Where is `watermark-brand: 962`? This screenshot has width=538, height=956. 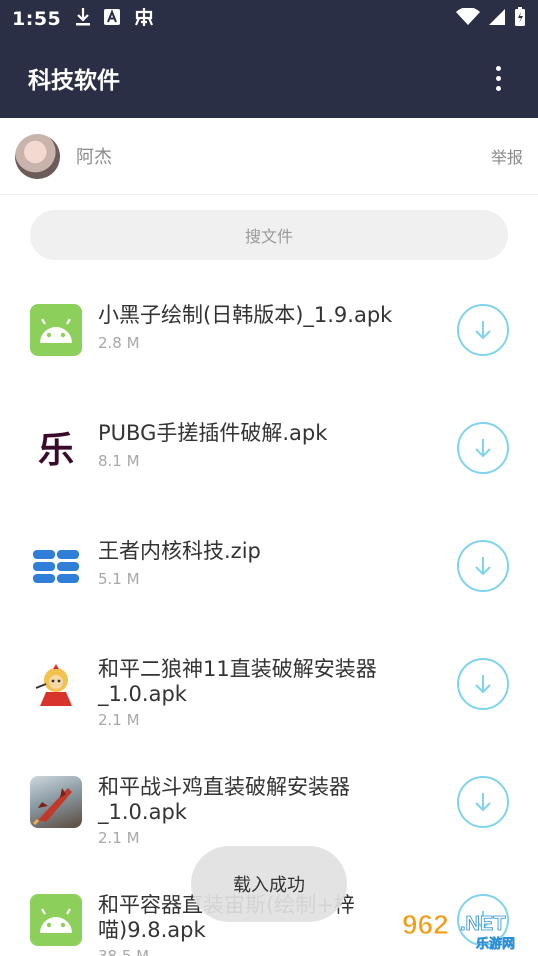 watermark-brand: 962 is located at coordinates (425, 924).